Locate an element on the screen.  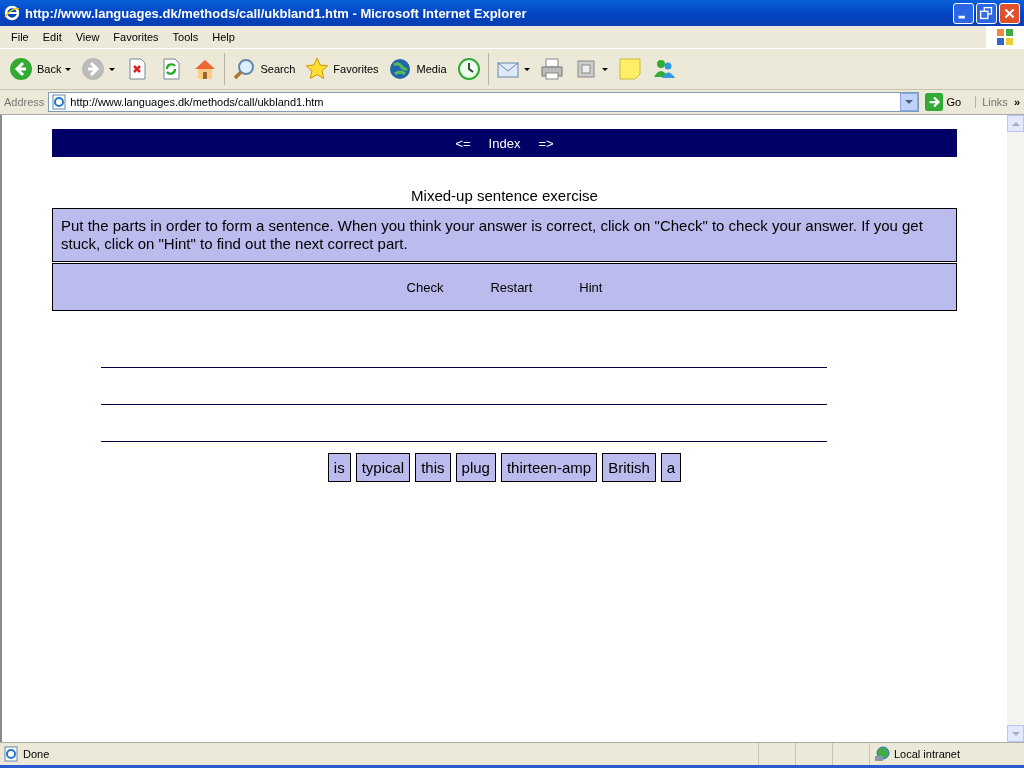
window-title: http://www.languages.dk/methods/call/ukbland1.htm - Microsoft Internet Explorer is located at coordinates (276, 13).